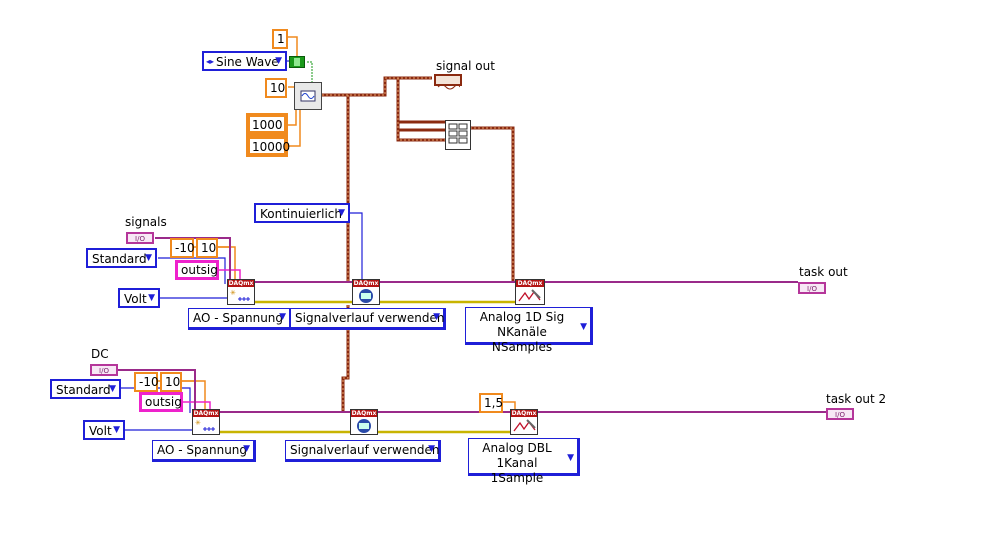 This screenshot has height=543, width=999. Describe the element at coordinates (171, 382) in the screenshot. I see `max-value-constant-2: 10` at that location.